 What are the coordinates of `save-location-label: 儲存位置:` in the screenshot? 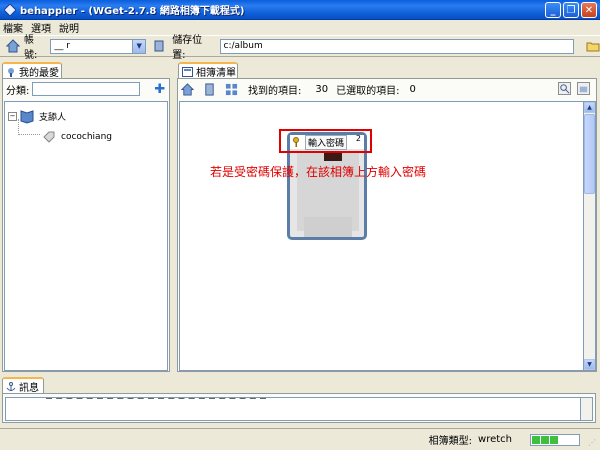 It's located at (187, 48).